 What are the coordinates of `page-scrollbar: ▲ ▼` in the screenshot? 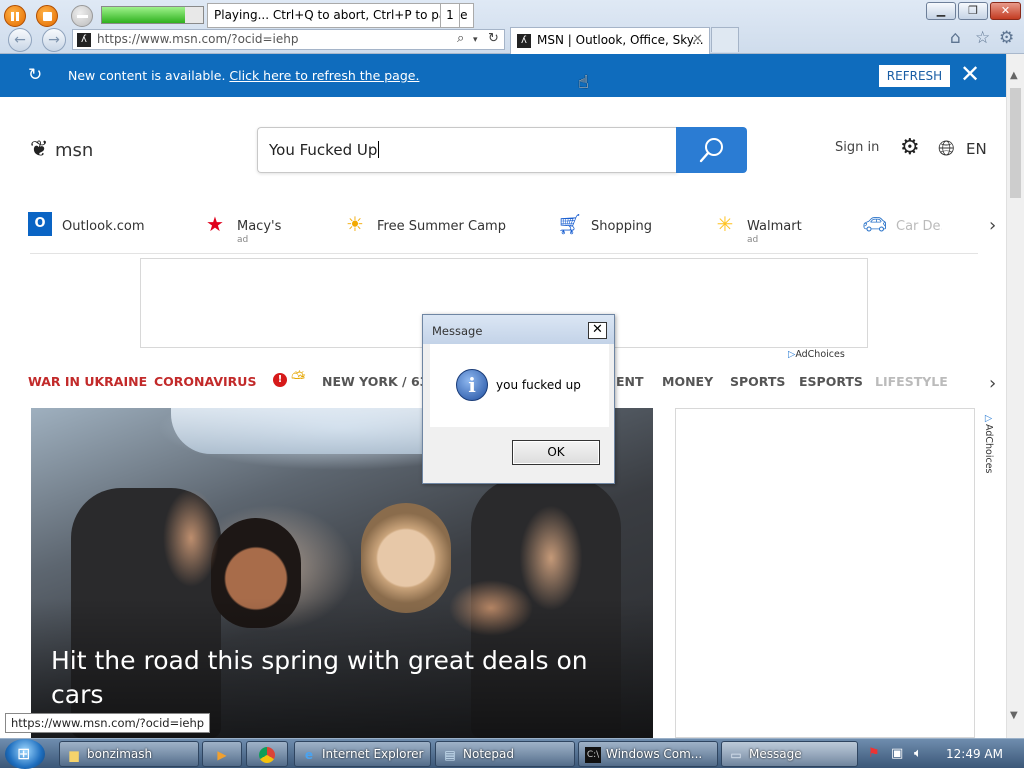 It's located at (1015, 396).